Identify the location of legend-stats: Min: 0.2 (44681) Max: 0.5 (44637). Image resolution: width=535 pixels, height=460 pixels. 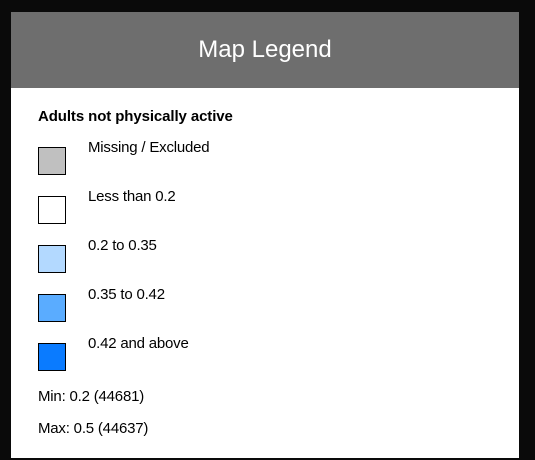
(278, 413).